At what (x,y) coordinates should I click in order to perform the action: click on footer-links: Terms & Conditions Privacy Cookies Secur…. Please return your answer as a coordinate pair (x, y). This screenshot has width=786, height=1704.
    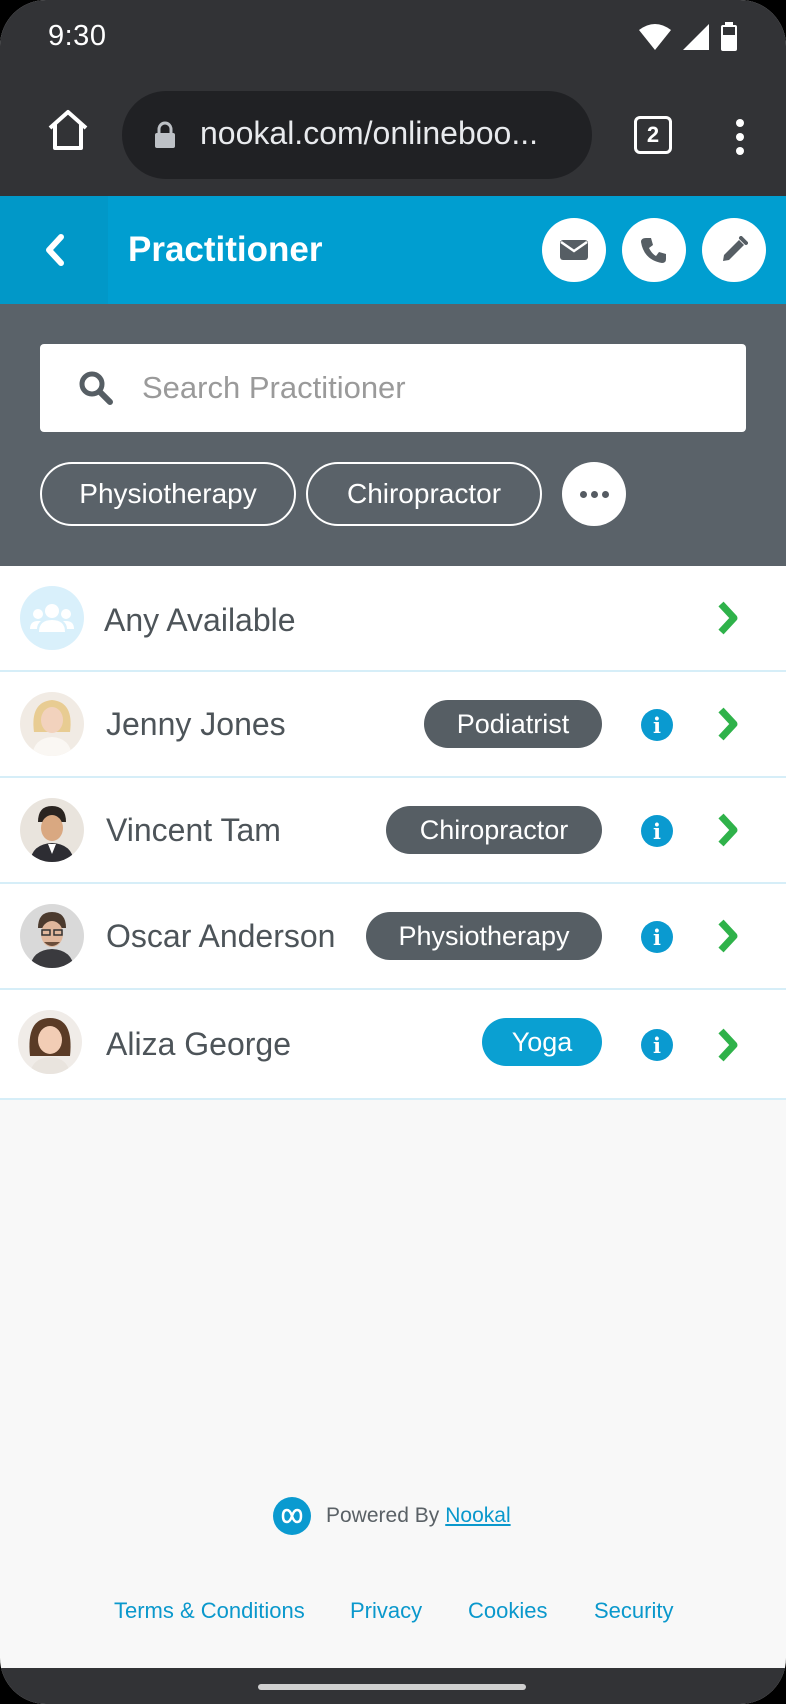
    Looking at the image, I should click on (393, 1613).